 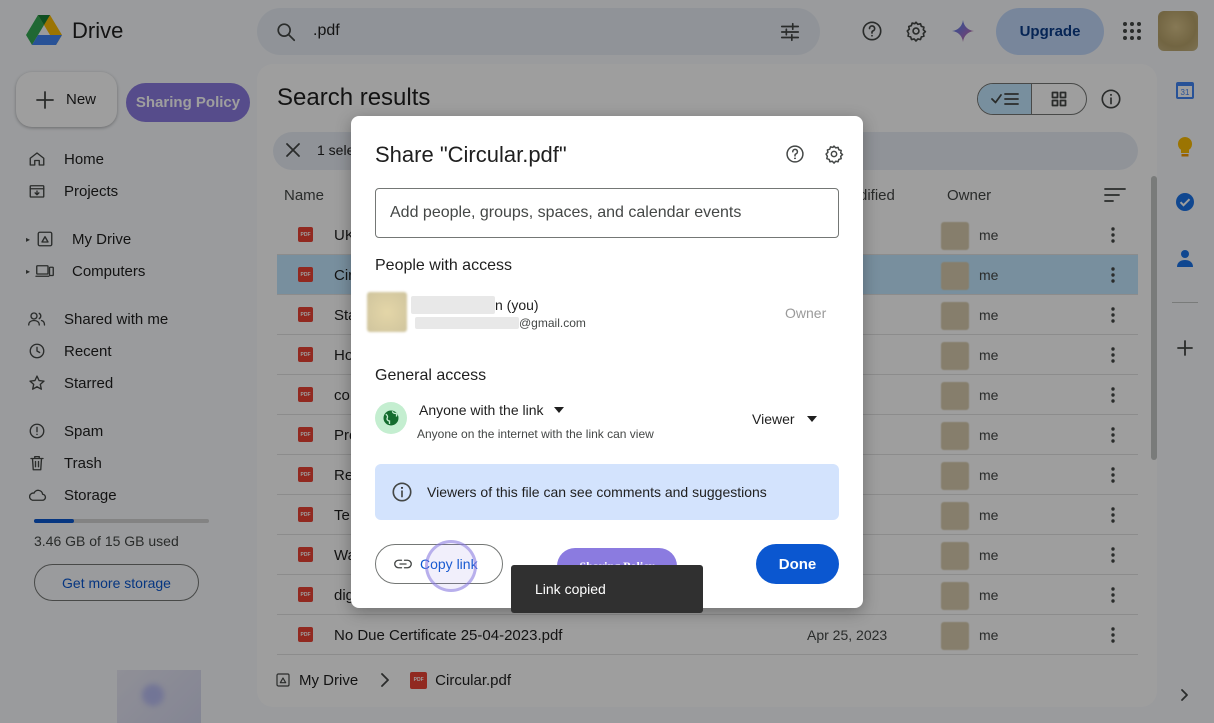 I want to click on role-value: Viewer, so click(x=773, y=419).